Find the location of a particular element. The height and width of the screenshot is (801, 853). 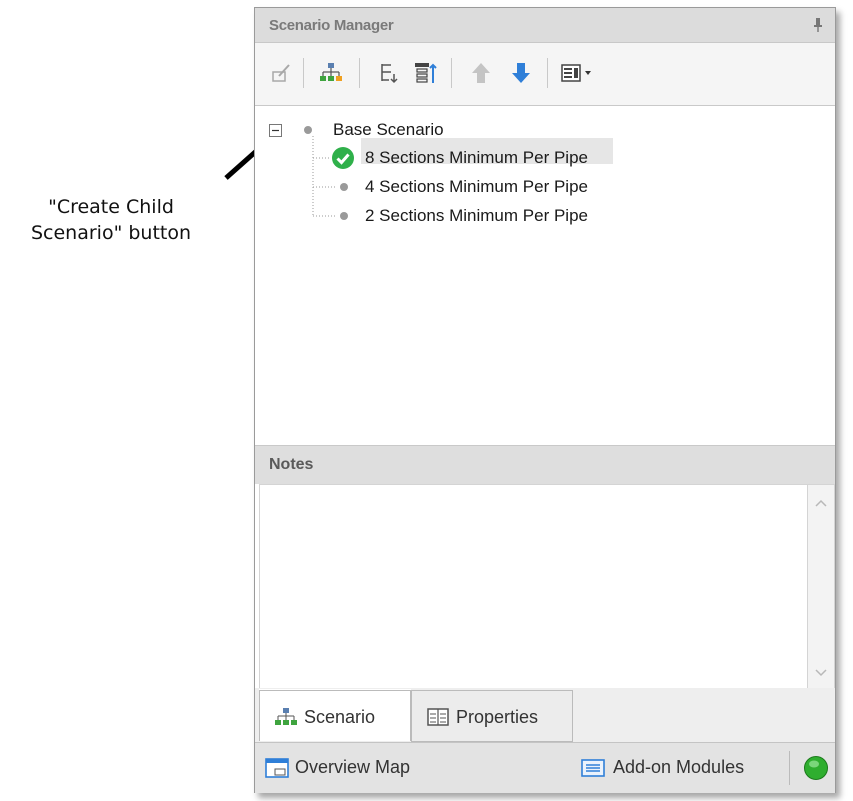

status-indicator-icon is located at coordinates (816, 768).